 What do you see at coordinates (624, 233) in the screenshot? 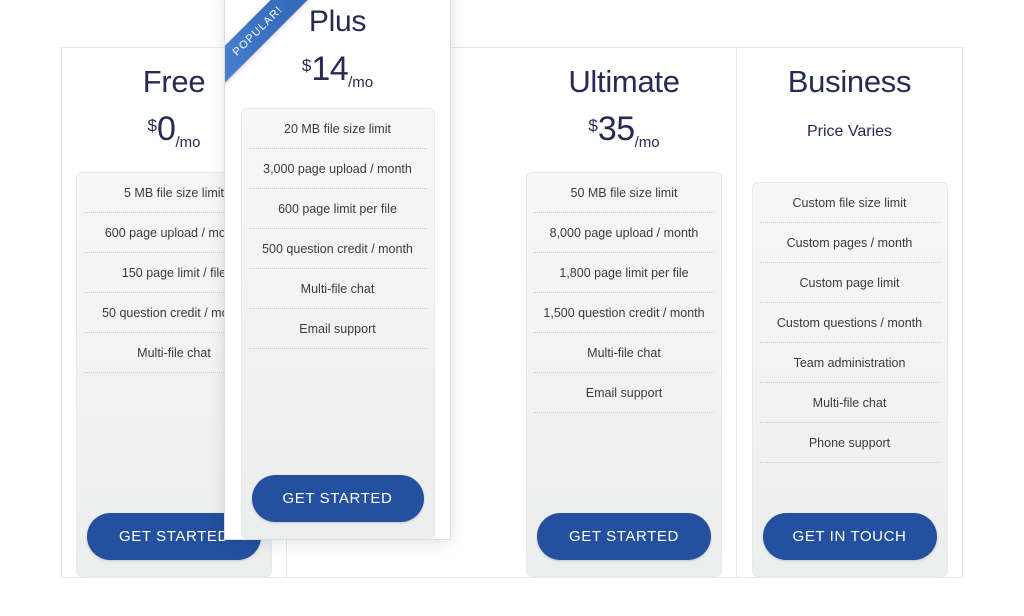
I see `feature-item: 8,000 page upload / month` at bounding box center [624, 233].